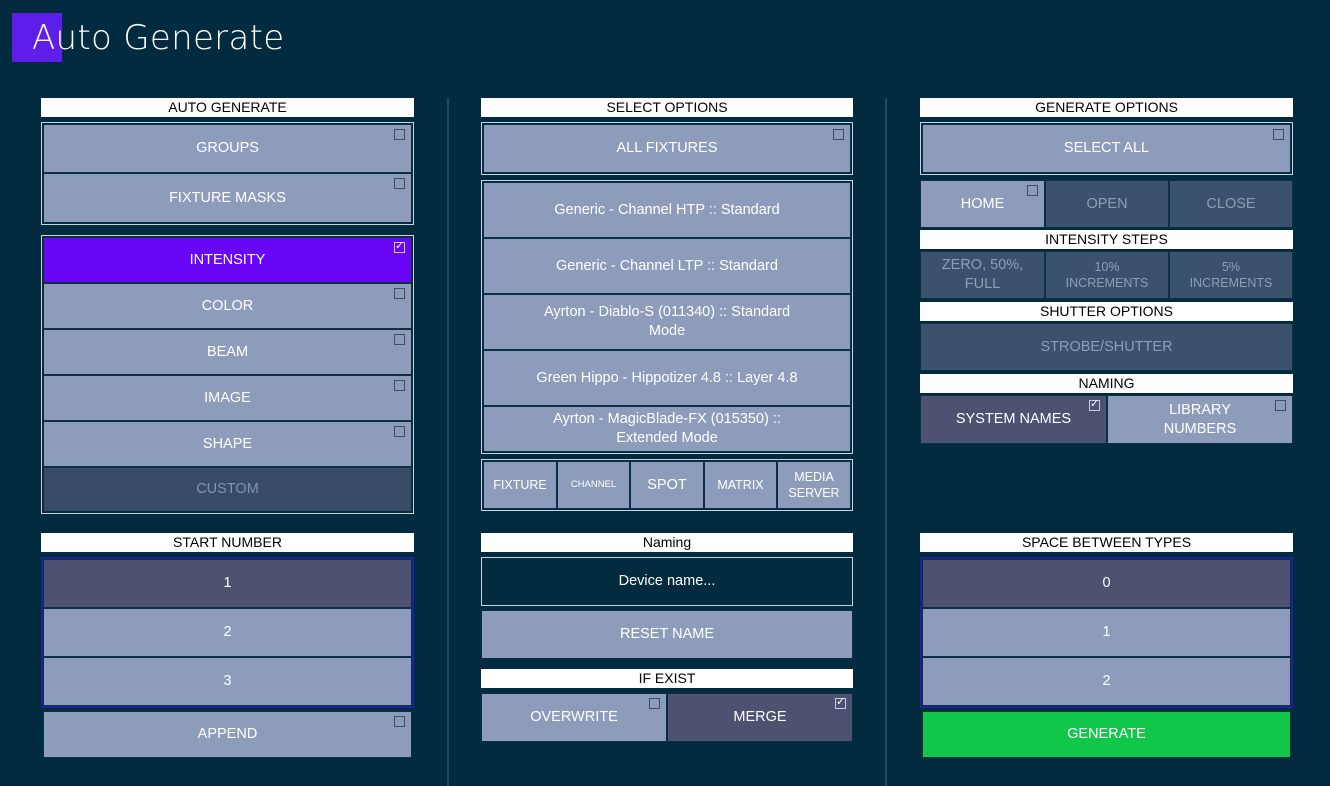 This screenshot has height=786, width=1330. What do you see at coordinates (814, 485) in the screenshot?
I see `type-media-server-button: MEDIA SERVER` at bounding box center [814, 485].